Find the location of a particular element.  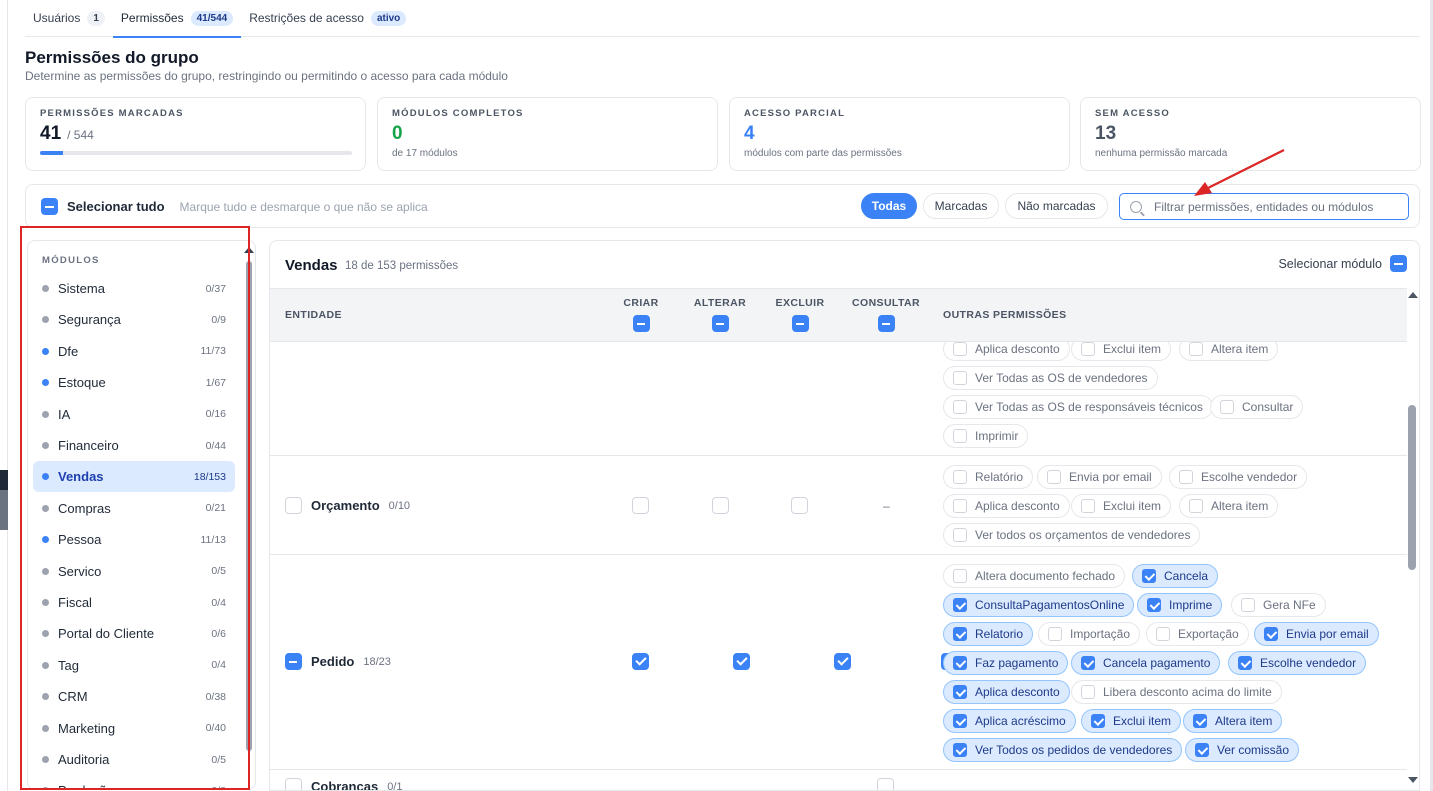

sidebar-item-seguran-a: Segurança 0/9 is located at coordinates (134, 319).